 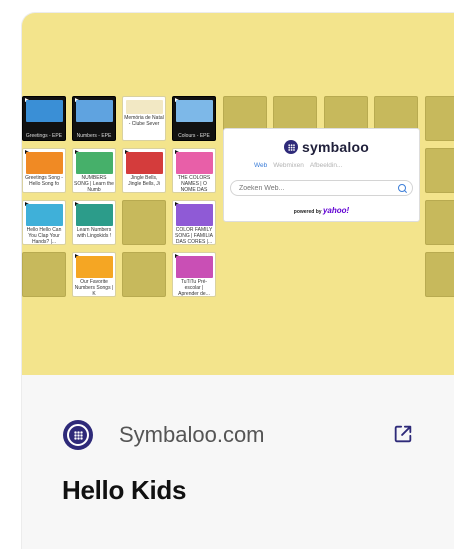 What do you see at coordinates (44, 136) in the screenshot?
I see `tile-caption: Greetings - EPE` at bounding box center [44, 136].